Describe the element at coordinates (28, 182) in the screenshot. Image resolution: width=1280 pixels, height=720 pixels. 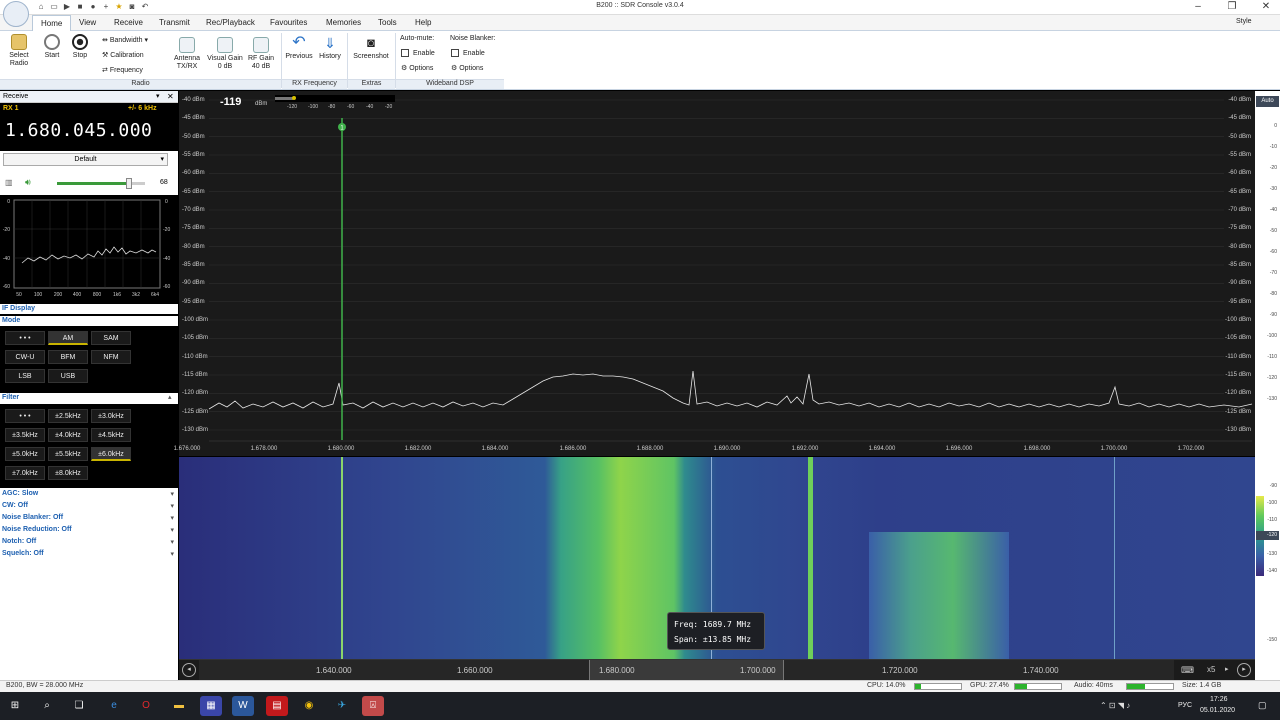
I see `speaker-icon: 🔊︎` at that location.